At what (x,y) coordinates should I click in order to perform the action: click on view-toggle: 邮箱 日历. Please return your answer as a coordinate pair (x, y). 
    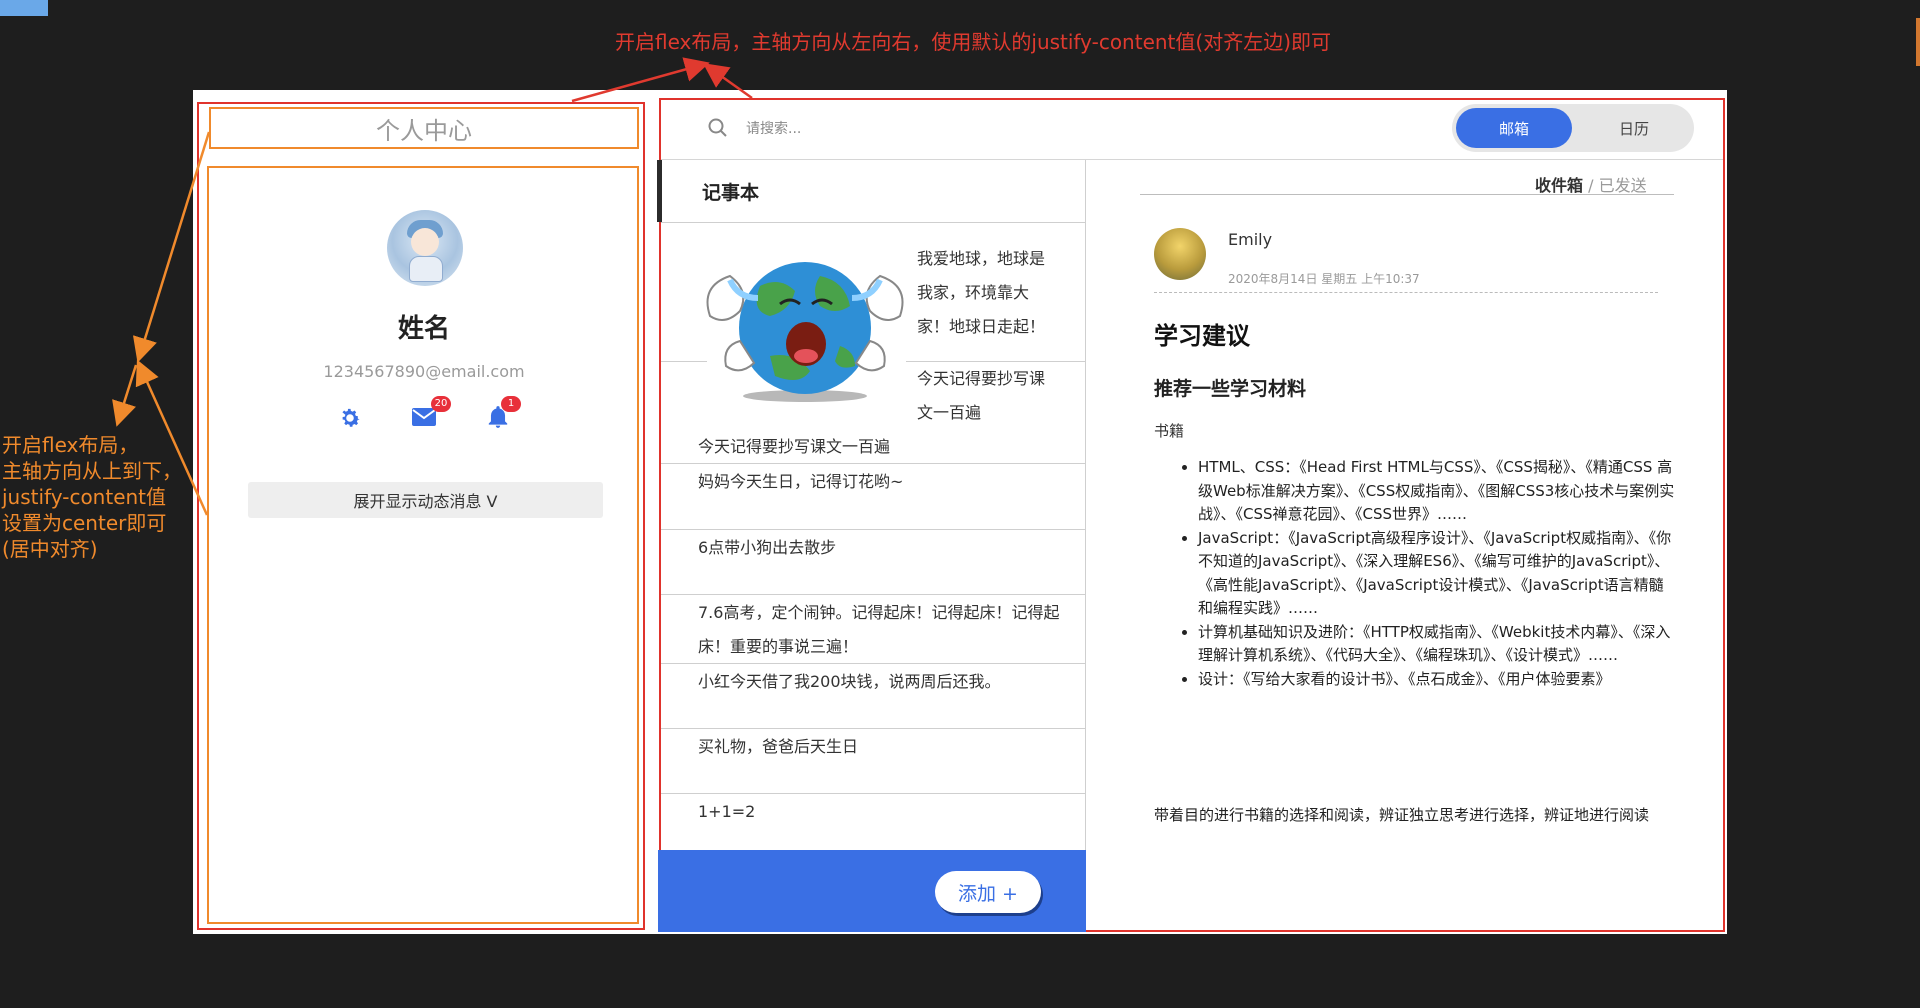
    Looking at the image, I should click on (1573, 128).